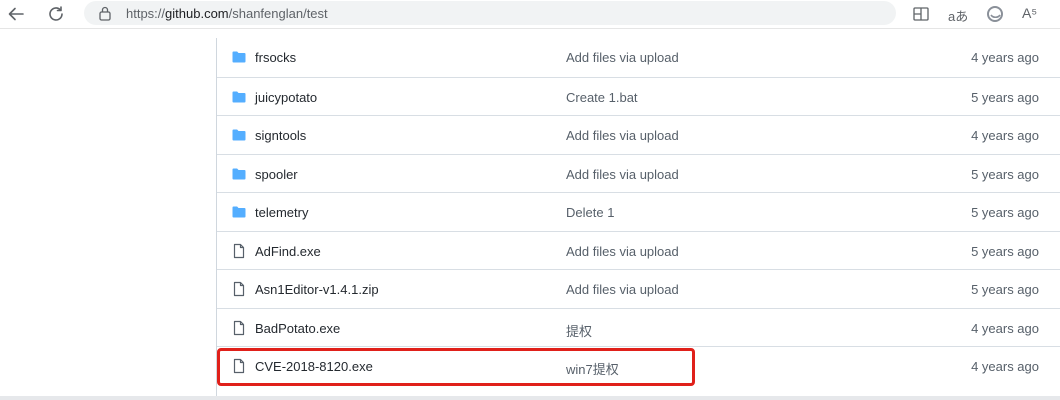 The height and width of the screenshot is (400, 1060). I want to click on file-name-link: AdFind.exe, so click(288, 251).